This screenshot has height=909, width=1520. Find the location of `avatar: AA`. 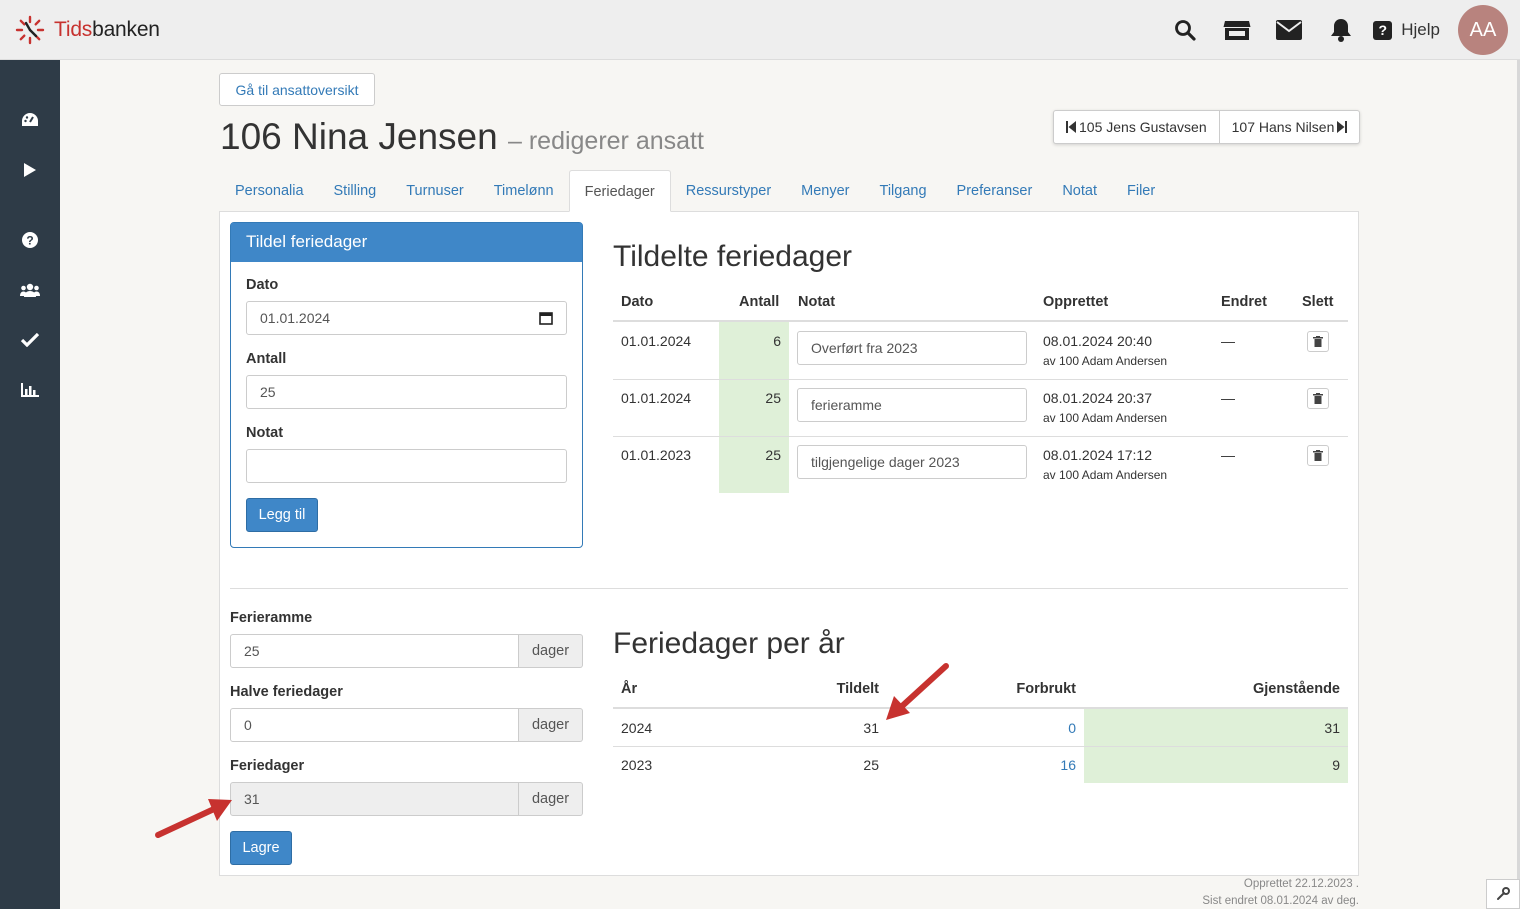

avatar: AA is located at coordinates (1483, 30).